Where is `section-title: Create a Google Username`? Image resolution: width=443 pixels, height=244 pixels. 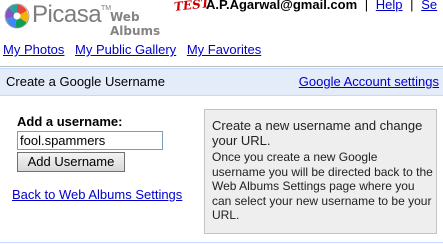
section-title: Create a Google Username is located at coordinates (85, 81).